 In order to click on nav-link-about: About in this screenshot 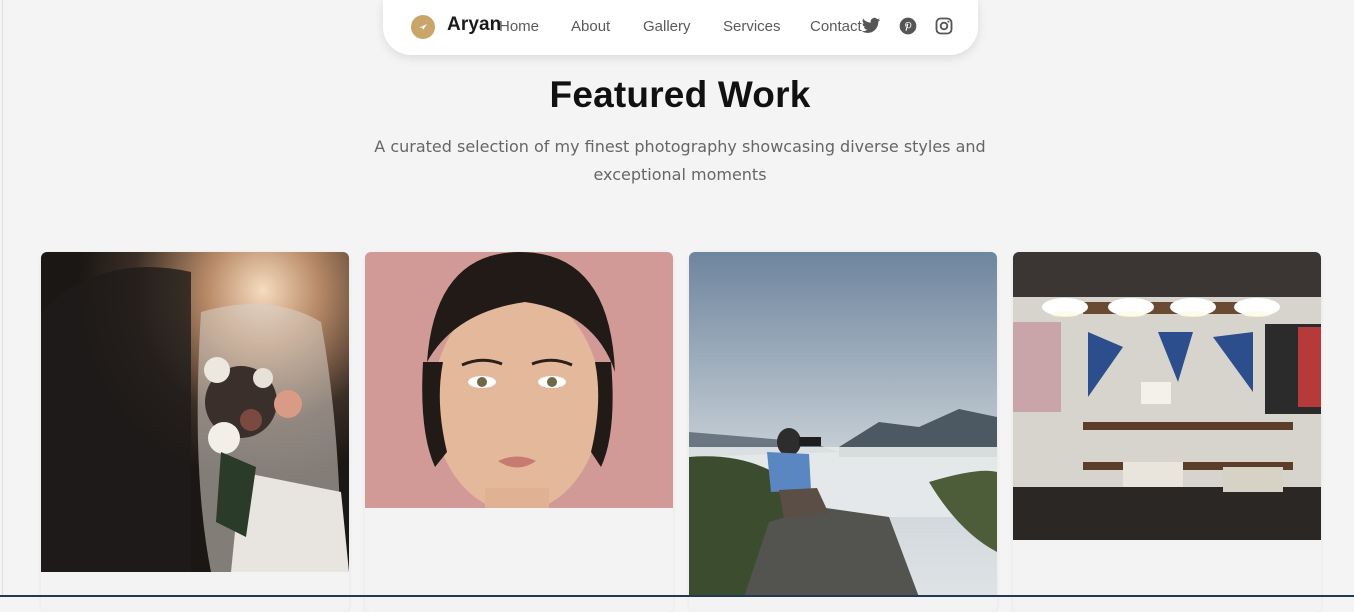, I will do `click(590, 26)`.